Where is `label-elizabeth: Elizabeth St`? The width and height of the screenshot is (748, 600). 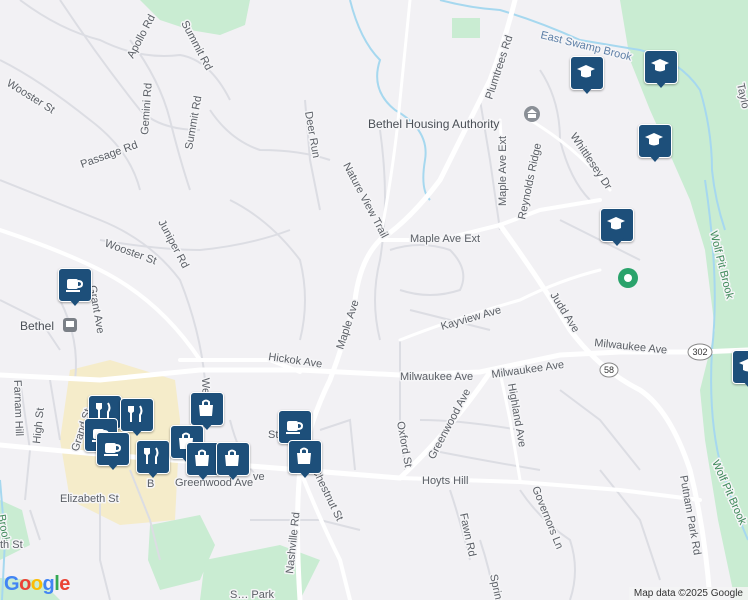
label-elizabeth: Elizabeth St is located at coordinates (89, 499).